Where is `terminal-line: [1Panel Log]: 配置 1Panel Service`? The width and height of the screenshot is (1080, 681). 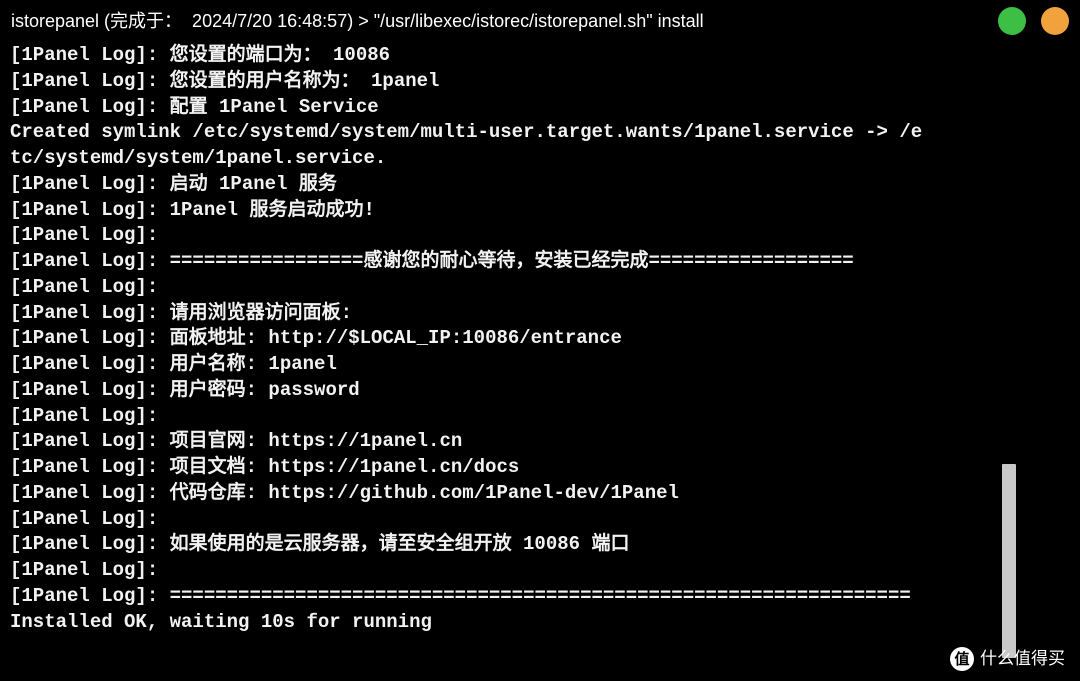
terminal-line: [1Panel Log]: 配置 1Panel Service is located at coordinates (194, 106).